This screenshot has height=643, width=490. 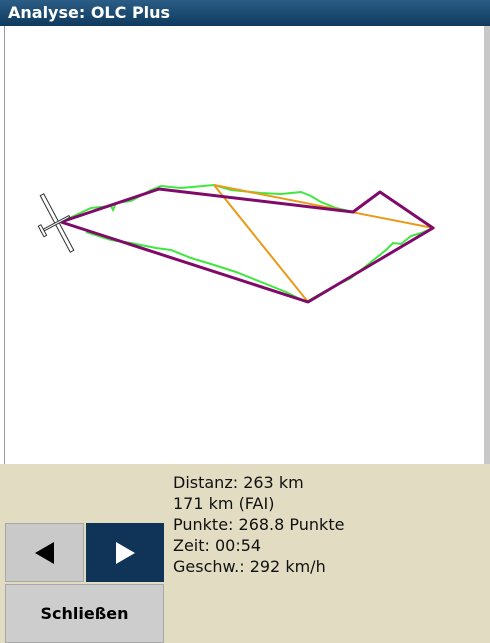 What do you see at coordinates (56, 223) in the screenshot?
I see `glider-icon` at bounding box center [56, 223].